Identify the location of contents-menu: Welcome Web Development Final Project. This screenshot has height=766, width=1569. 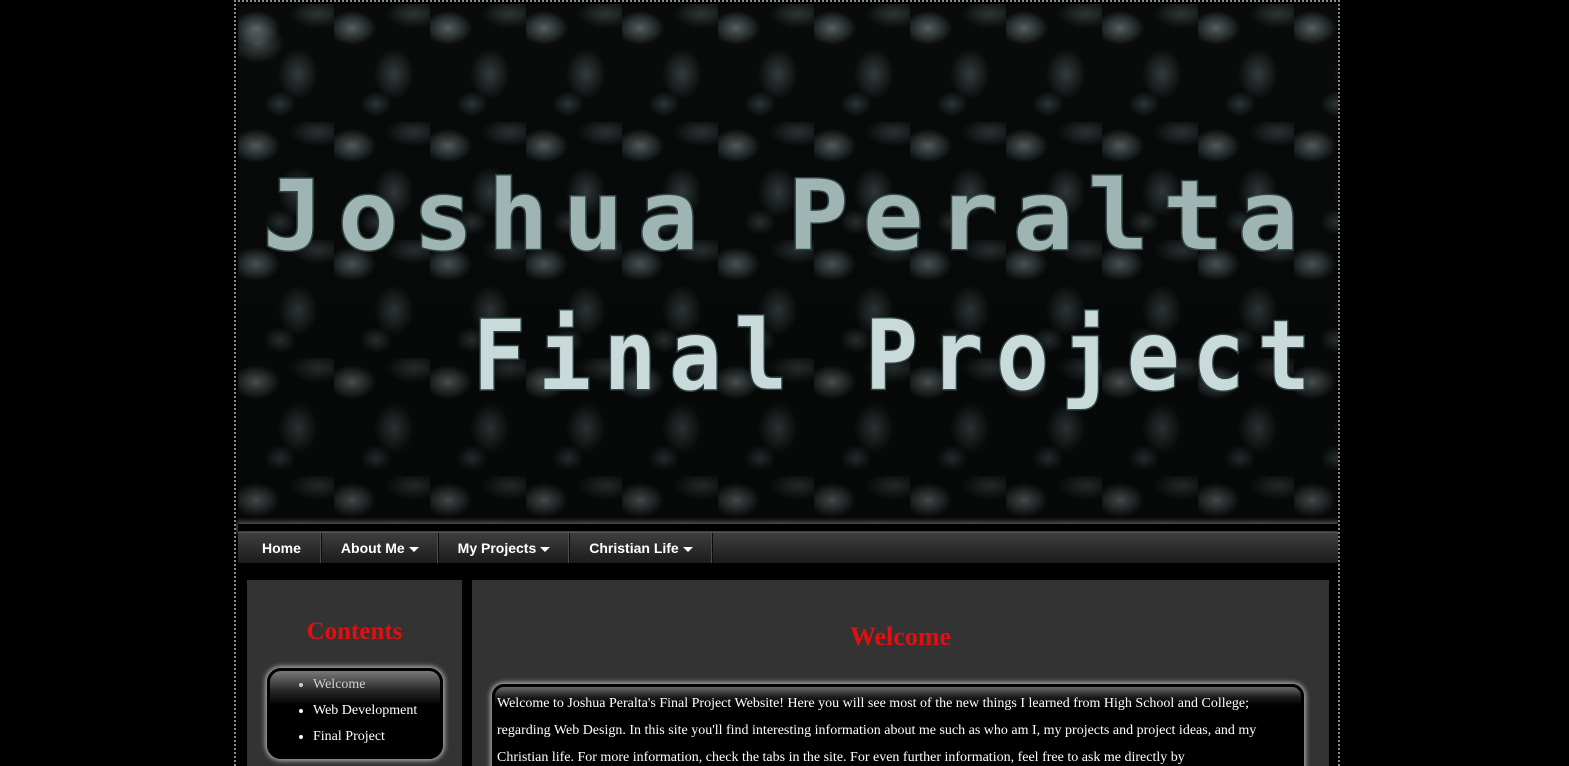
(355, 713).